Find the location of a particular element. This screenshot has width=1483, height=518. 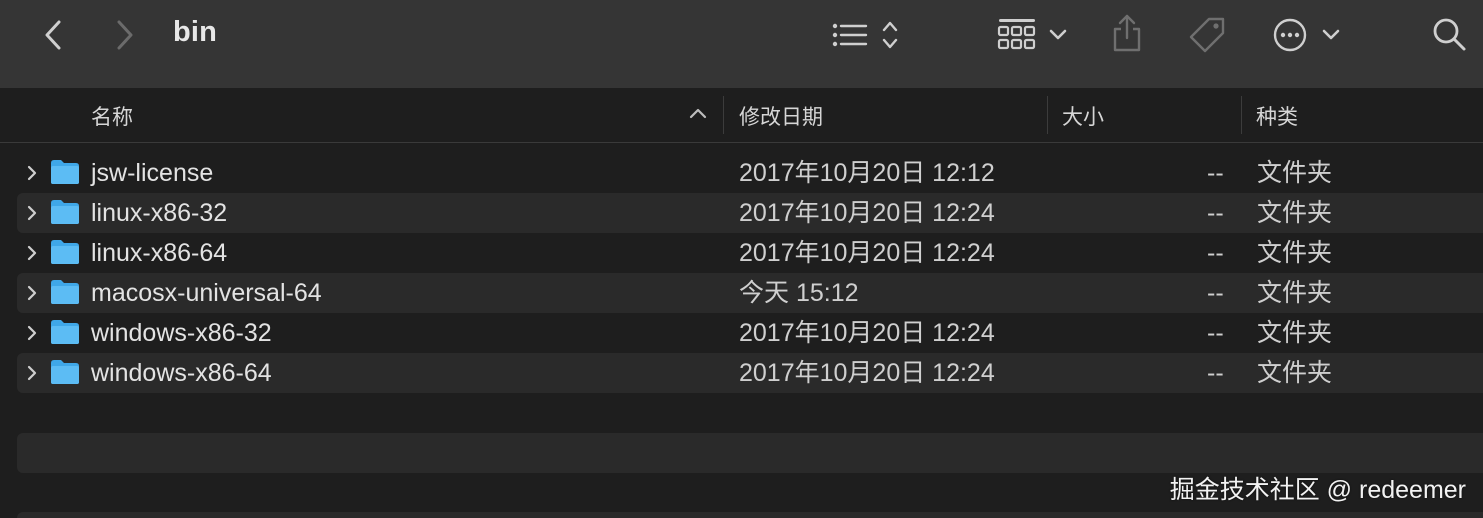

file-name: windows-x86-64 is located at coordinates (181, 373).